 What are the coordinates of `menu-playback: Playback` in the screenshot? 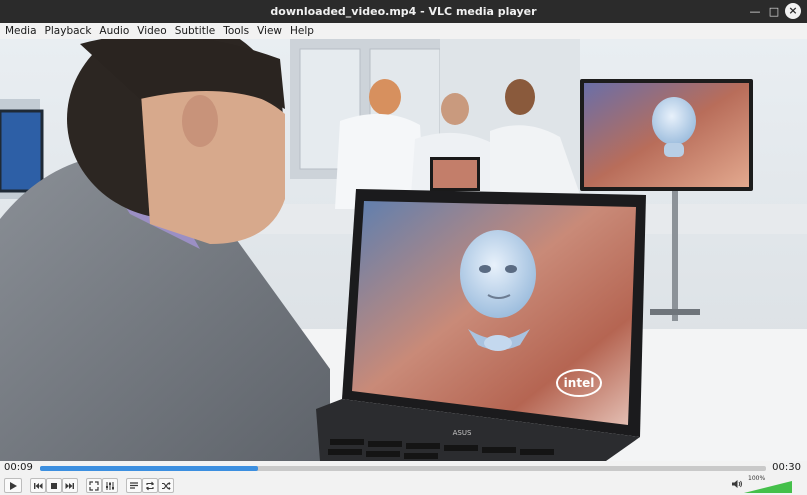 It's located at (68, 31).